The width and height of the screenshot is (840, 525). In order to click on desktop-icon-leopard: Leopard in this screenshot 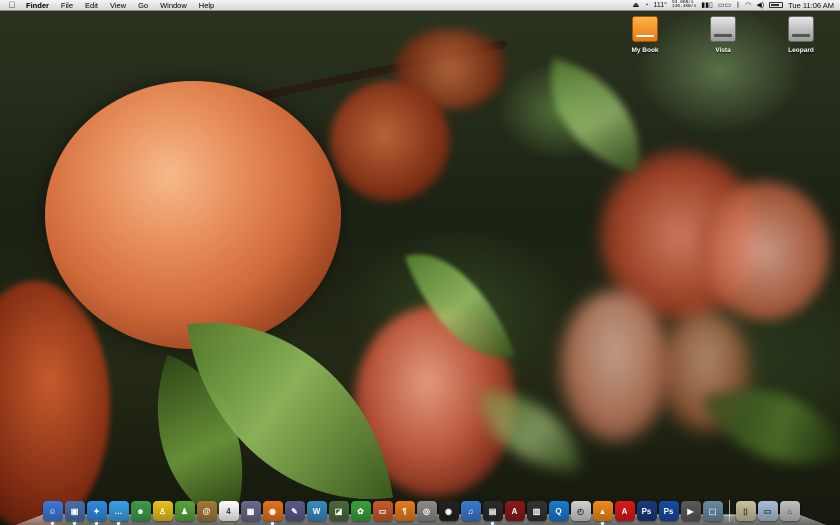, I will do `click(801, 35)`.